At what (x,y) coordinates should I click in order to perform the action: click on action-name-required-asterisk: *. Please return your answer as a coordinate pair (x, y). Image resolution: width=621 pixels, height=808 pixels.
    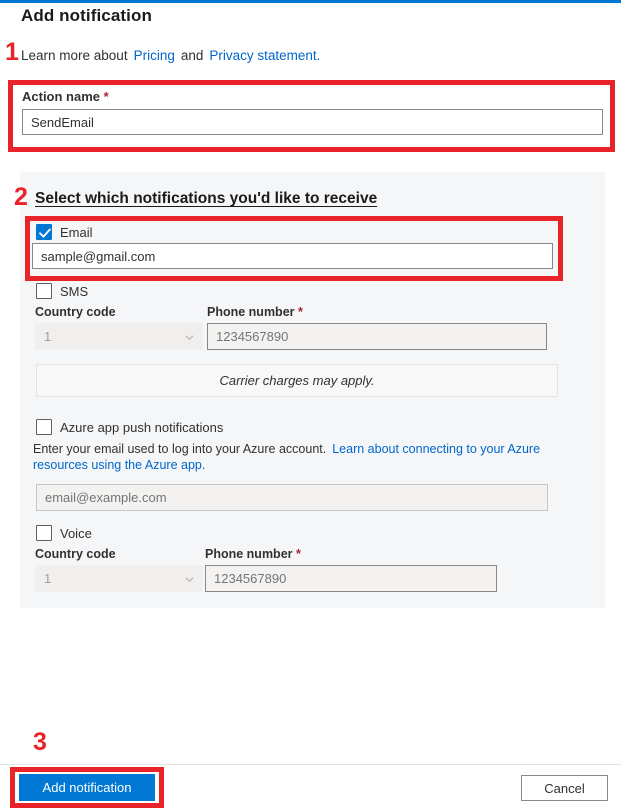
    Looking at the image, I should click on (106, 96).